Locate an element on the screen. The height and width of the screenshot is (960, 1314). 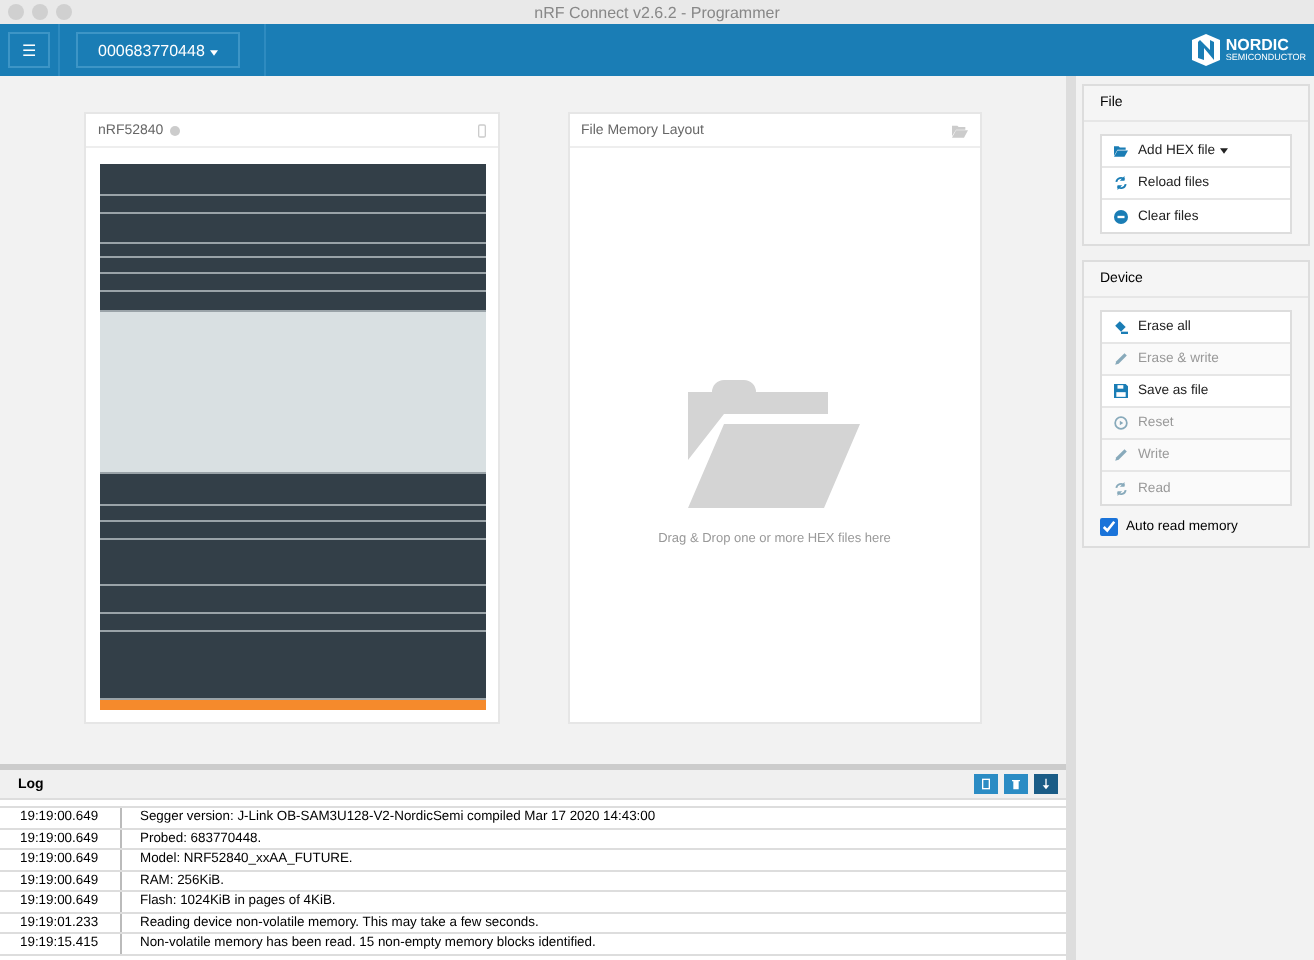
window-title: nRF Connect v2.6.2 - Programmer is located at coordinates (657, 12).